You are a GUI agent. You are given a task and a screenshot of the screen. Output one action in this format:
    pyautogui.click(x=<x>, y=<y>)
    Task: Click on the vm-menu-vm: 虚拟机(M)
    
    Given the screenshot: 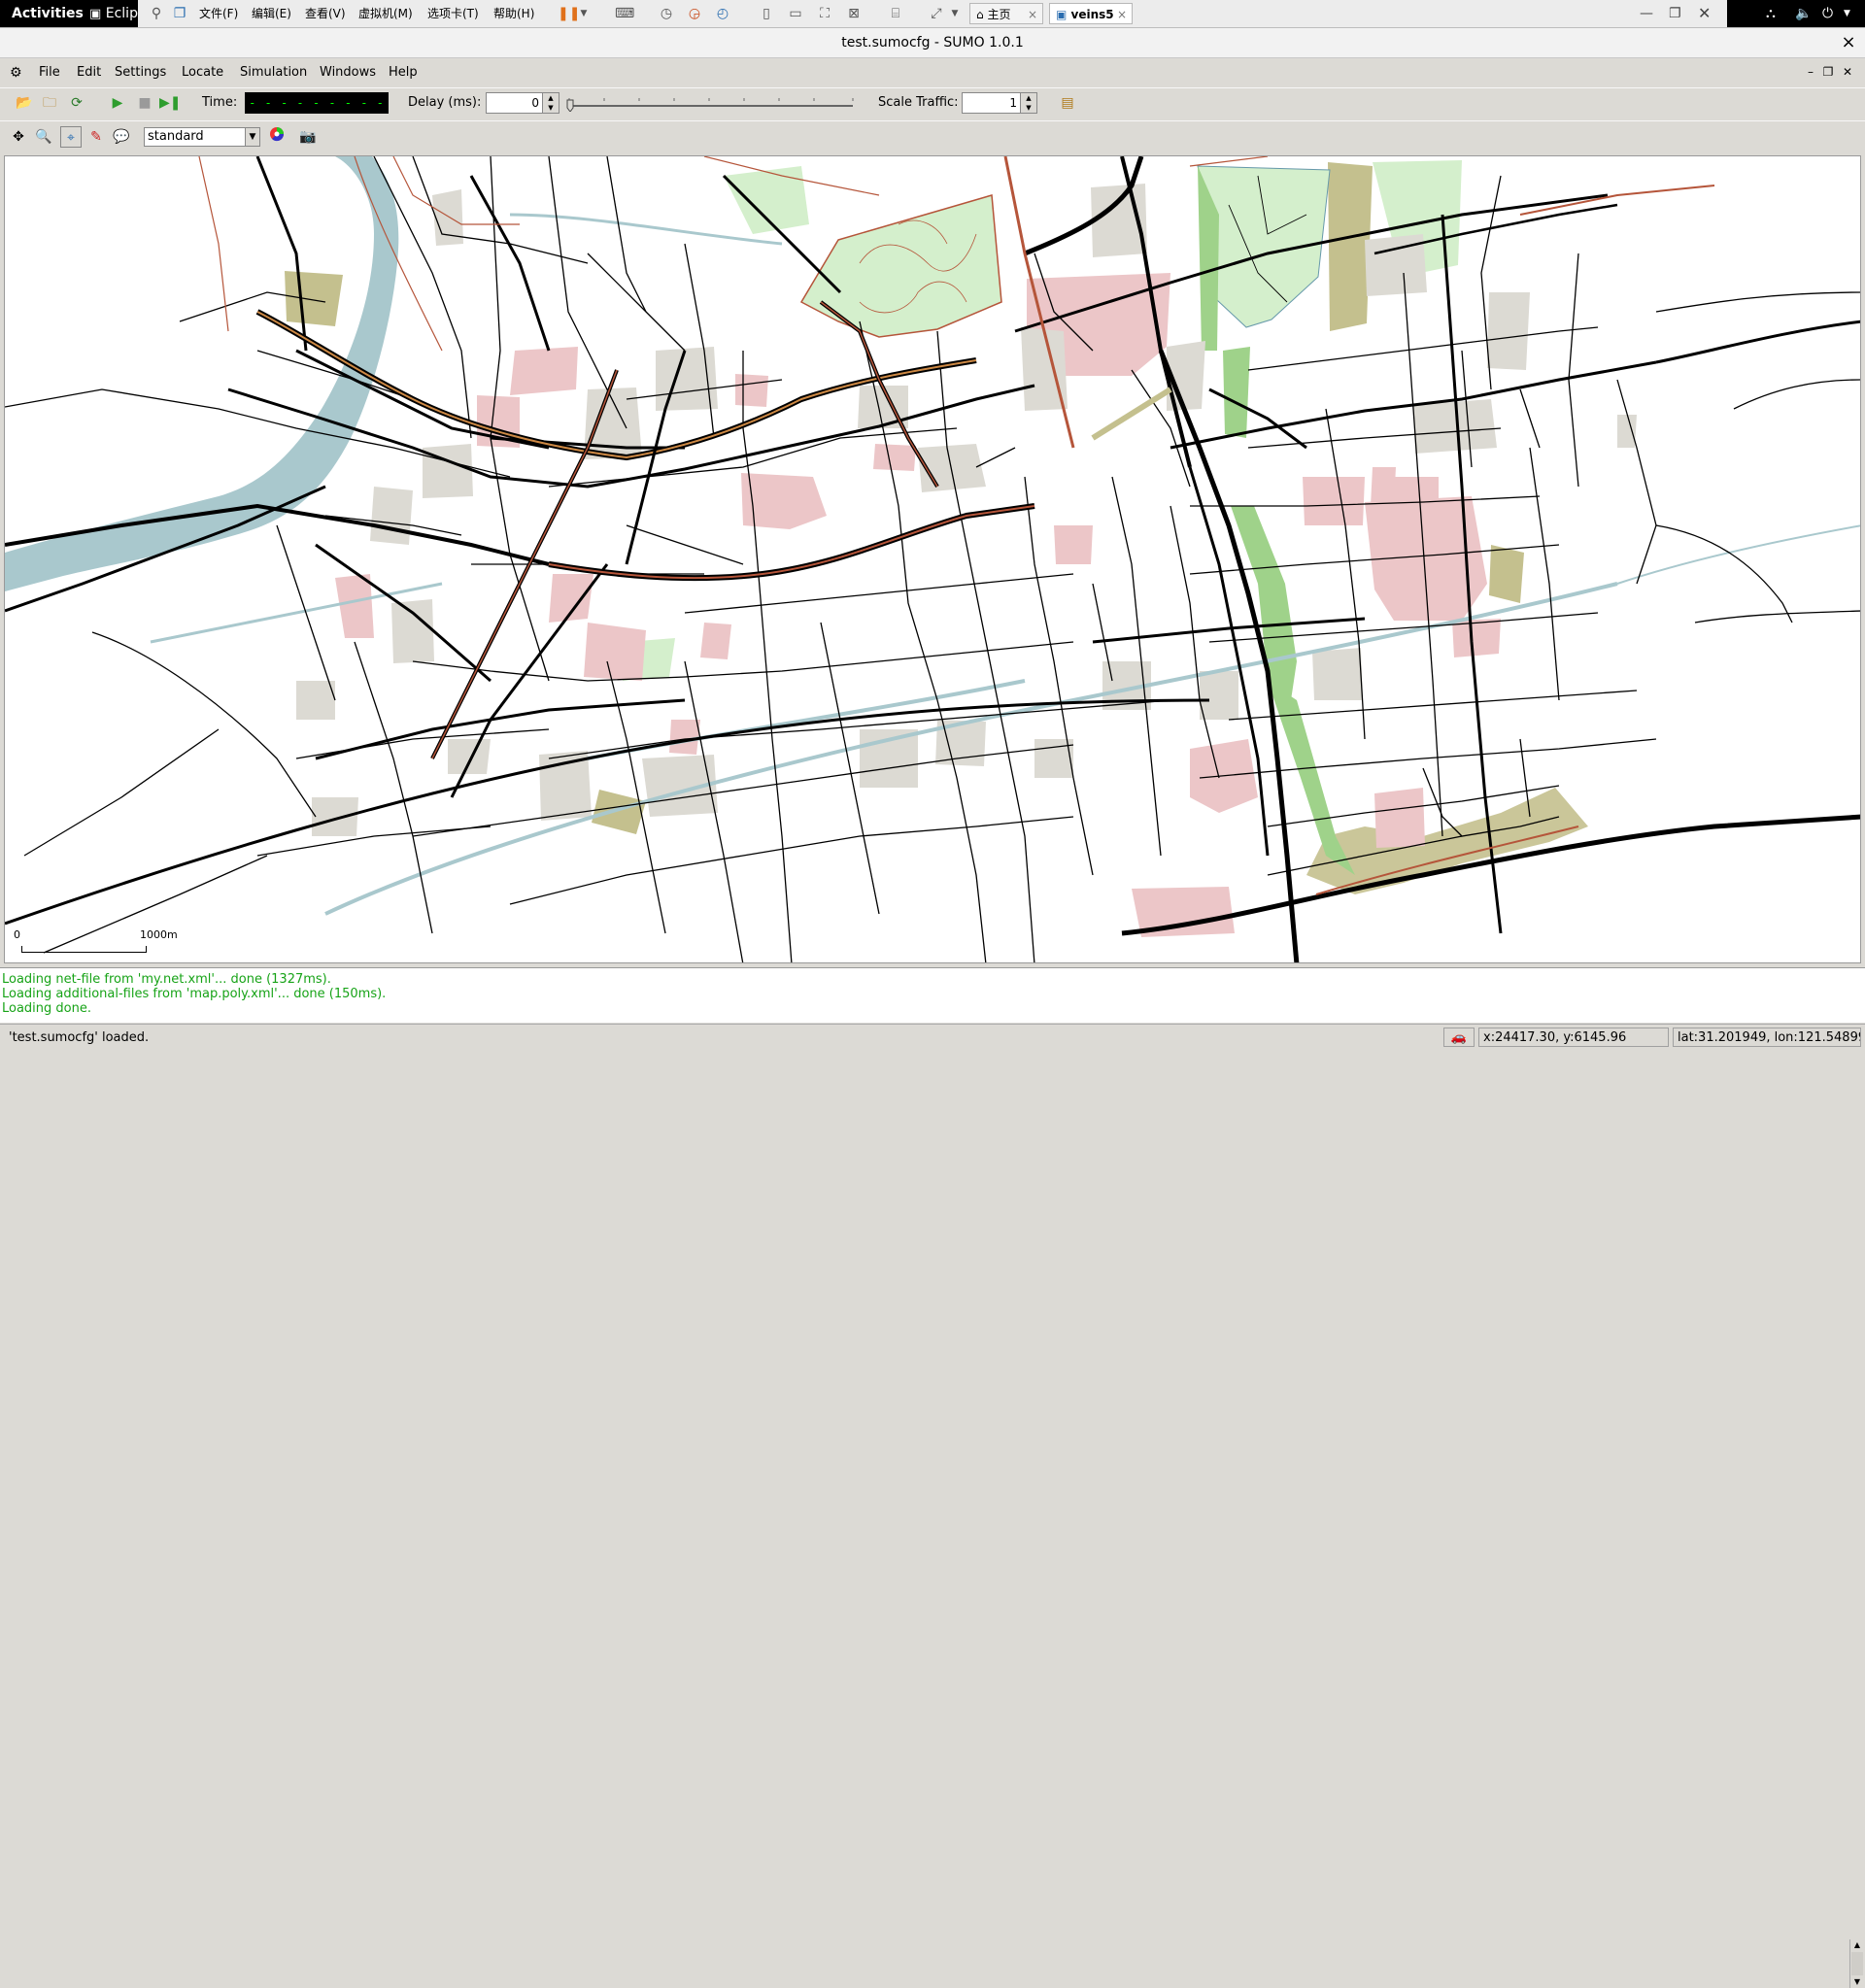 What is the action you would take?
    pyautogui.click(x=385, y=13)
    